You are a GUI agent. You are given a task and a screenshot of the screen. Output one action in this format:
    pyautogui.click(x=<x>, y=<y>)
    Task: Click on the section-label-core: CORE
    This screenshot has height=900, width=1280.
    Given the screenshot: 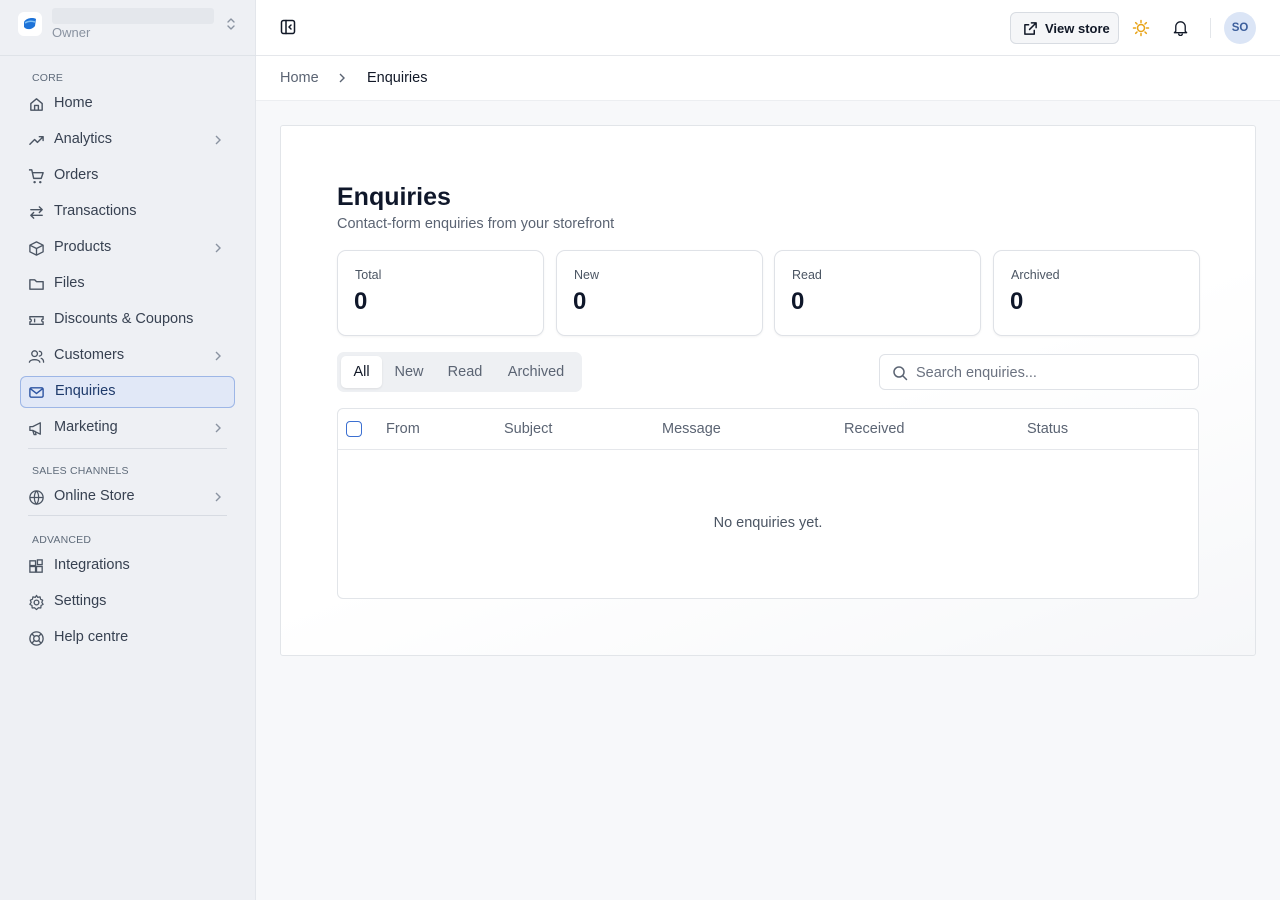 What is the action you would take?
    pyautogui.click(x=48, y=78)
    